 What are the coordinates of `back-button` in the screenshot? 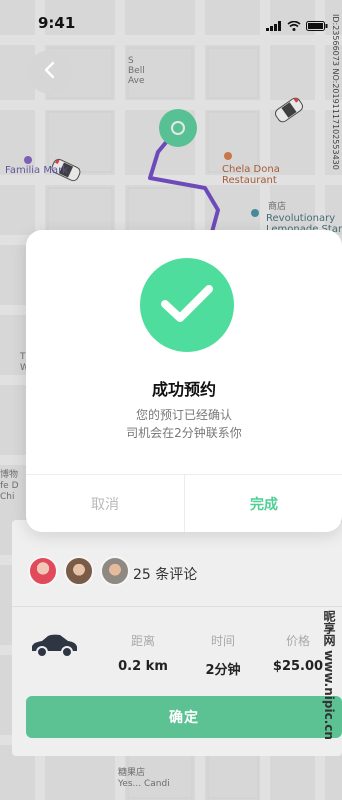 It's located at (50, 72).